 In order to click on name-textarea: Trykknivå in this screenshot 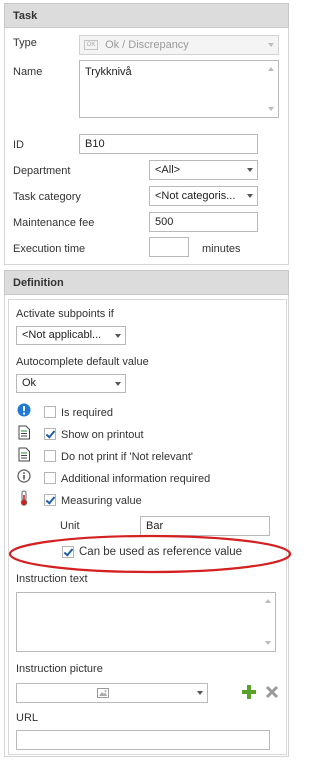, I will do `click(179, 89)`.